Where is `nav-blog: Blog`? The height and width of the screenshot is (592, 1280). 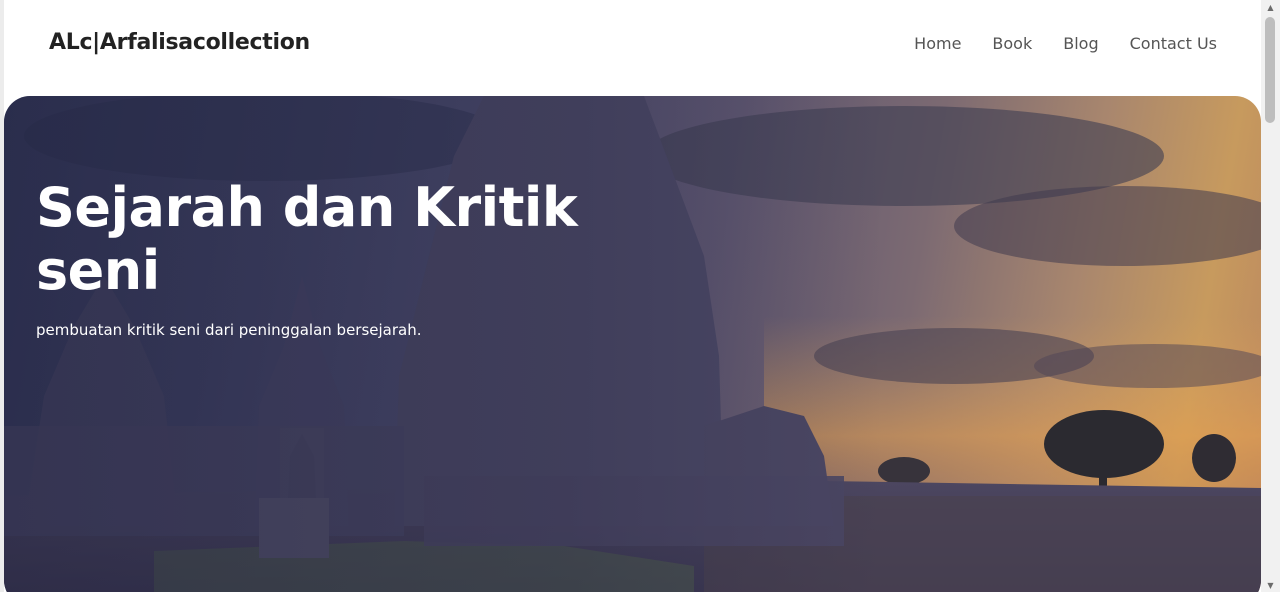 nav-blog: Blog is located at coordinates (1080, 43).